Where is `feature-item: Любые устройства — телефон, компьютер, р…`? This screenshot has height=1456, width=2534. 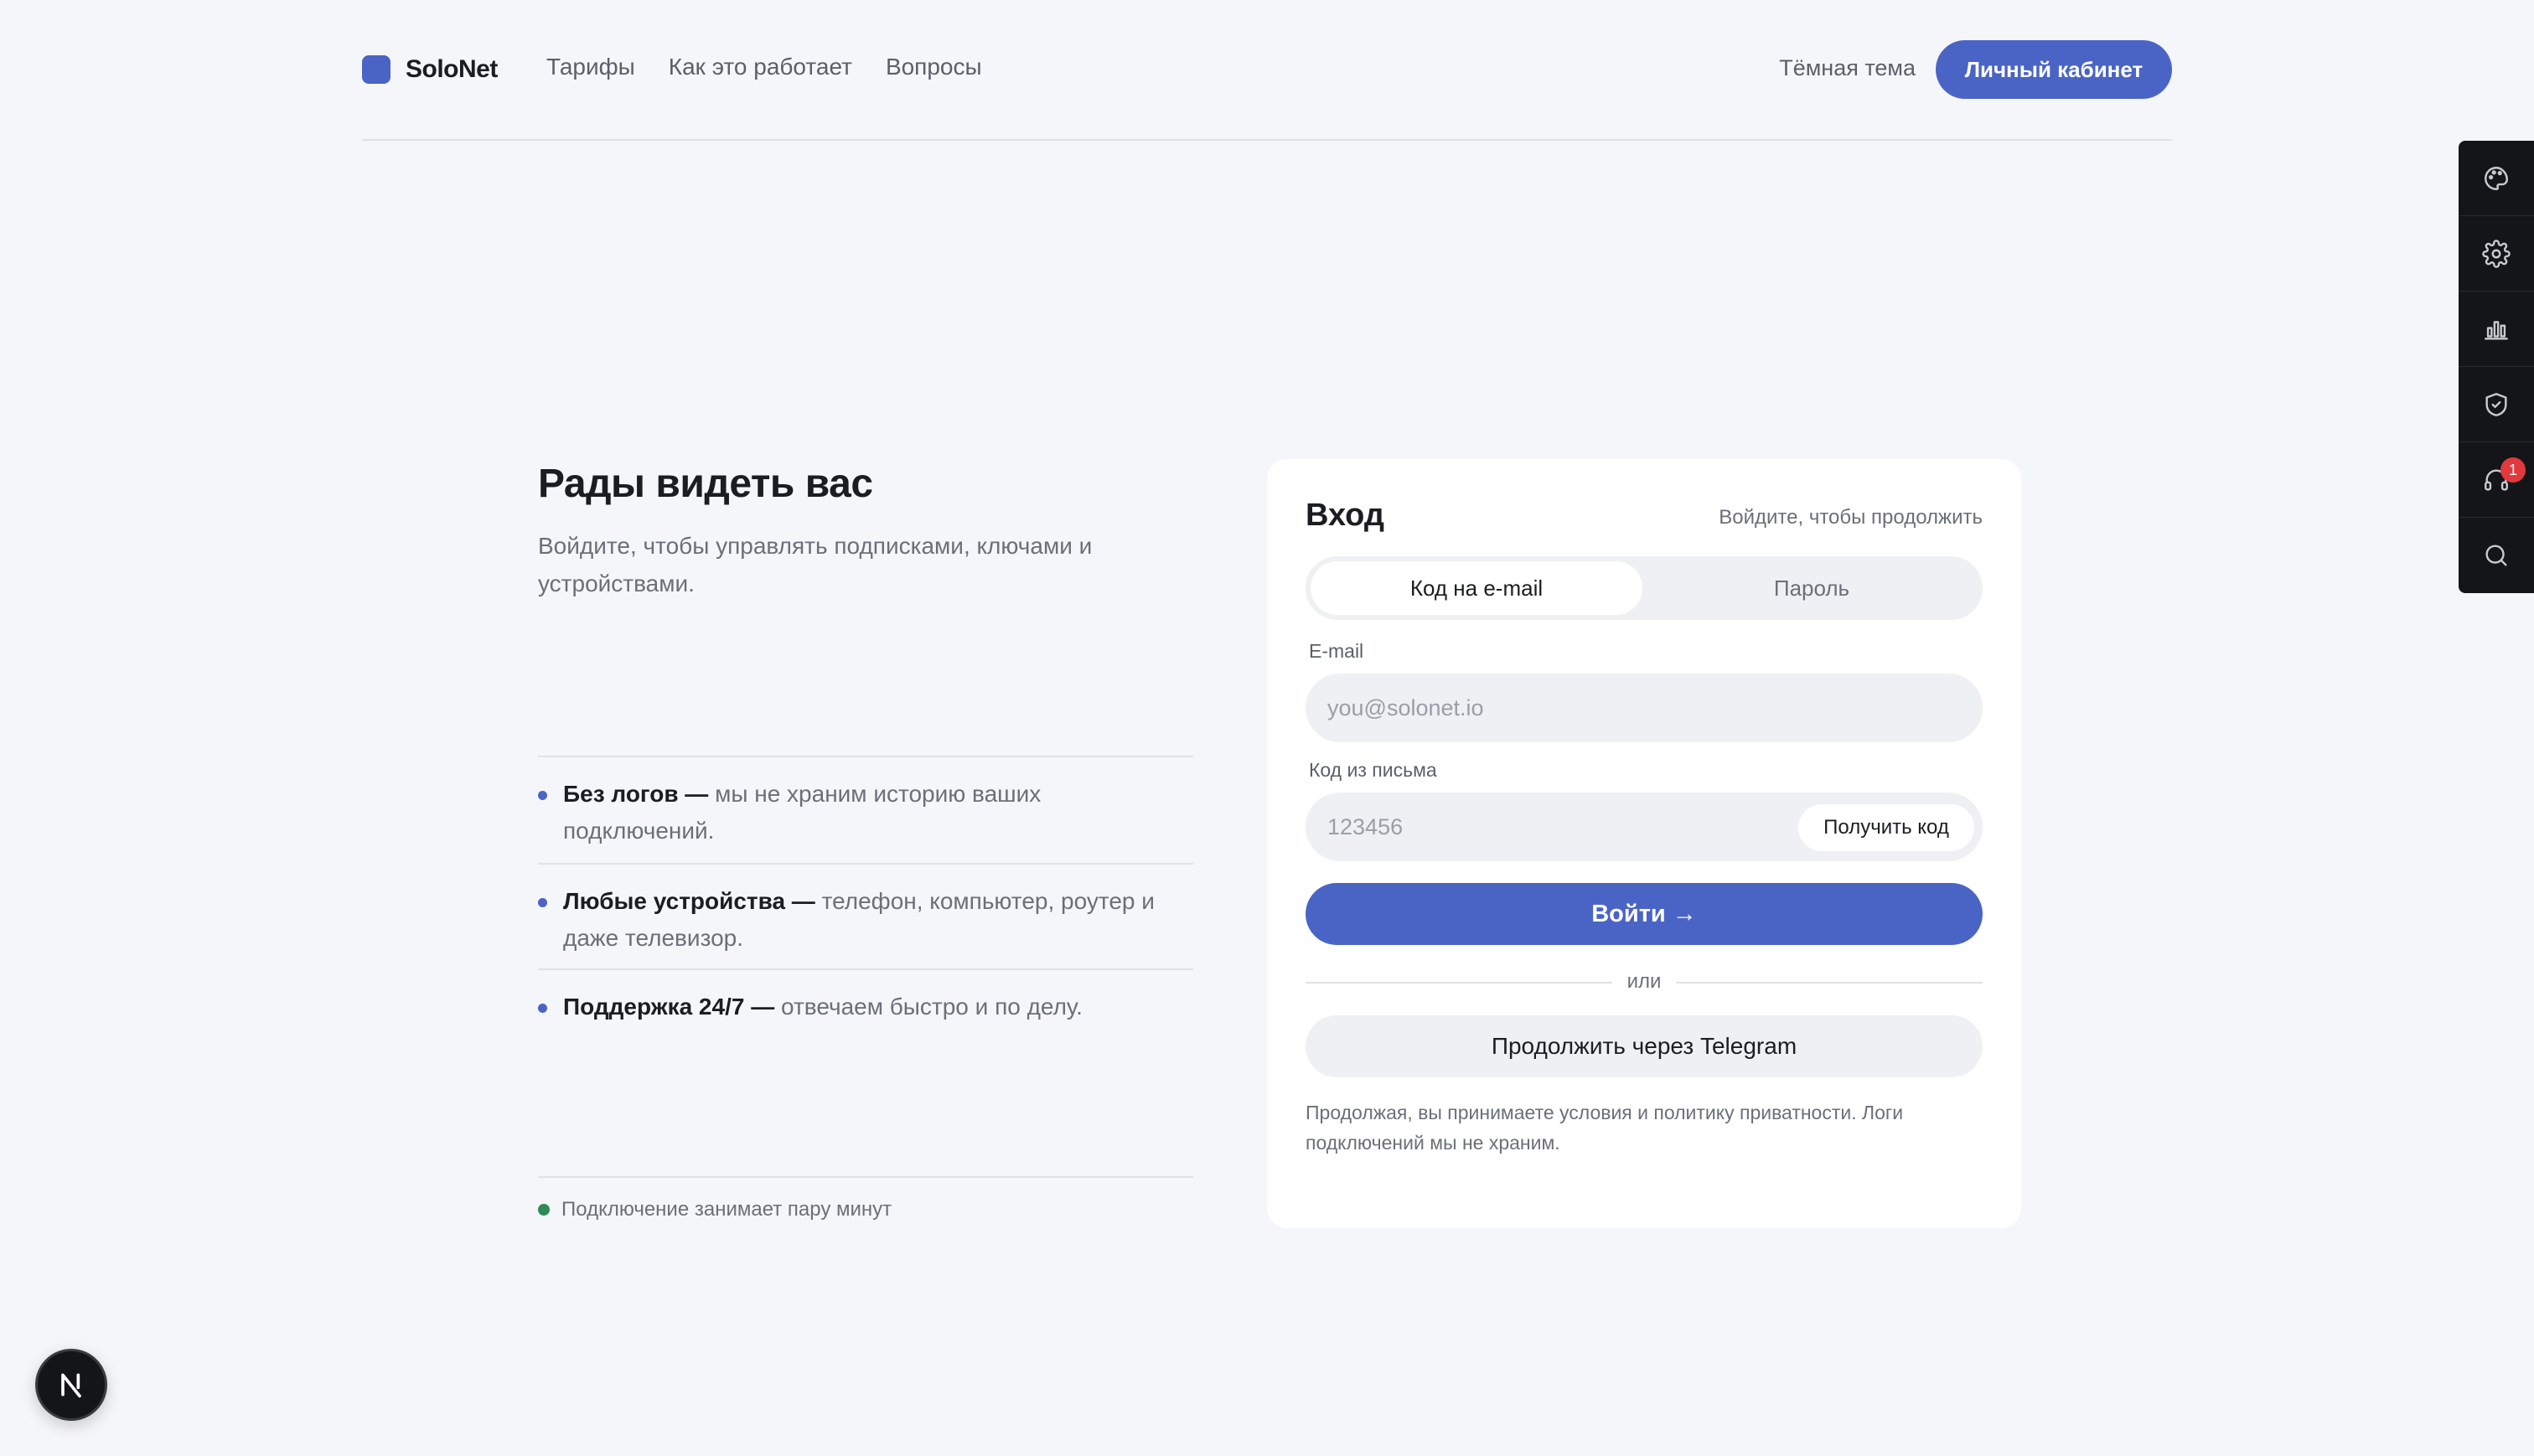
feature-item: Любые устройства — телефон, компьютер, р… is located at coordinates (865, 915).